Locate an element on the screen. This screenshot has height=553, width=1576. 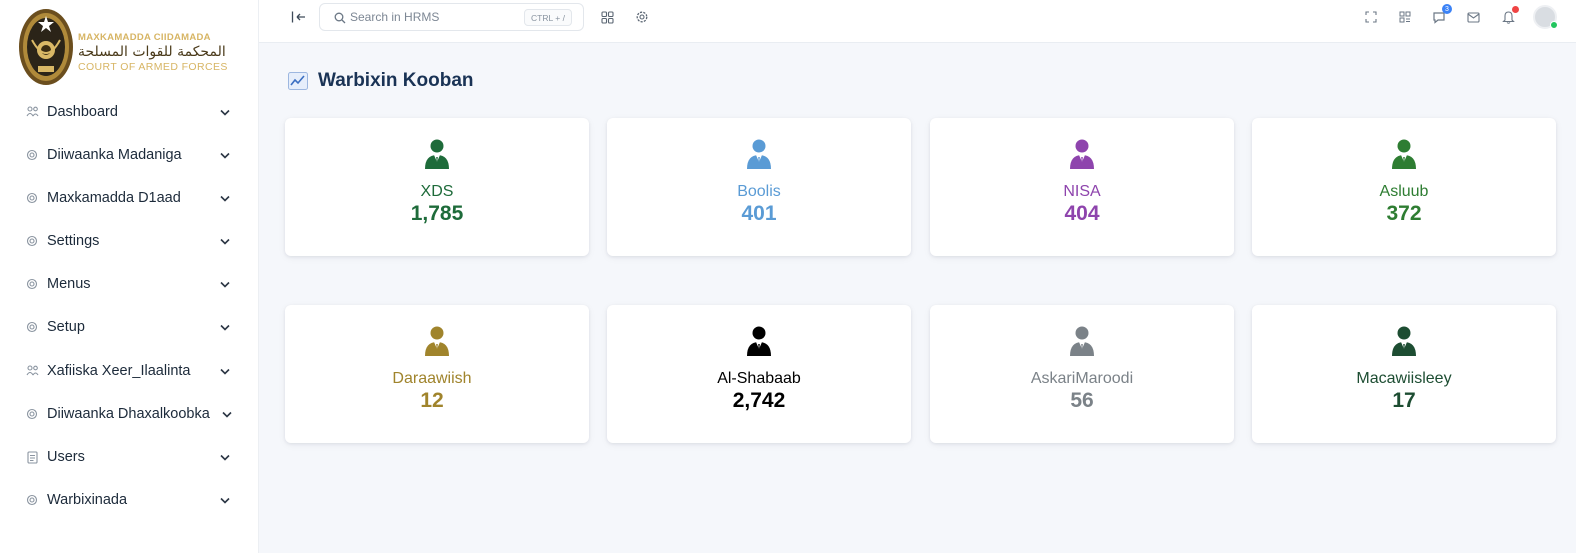
brand-arabic-name: المحكمة للقوات المسلحة is located at coordinates (152, 52).